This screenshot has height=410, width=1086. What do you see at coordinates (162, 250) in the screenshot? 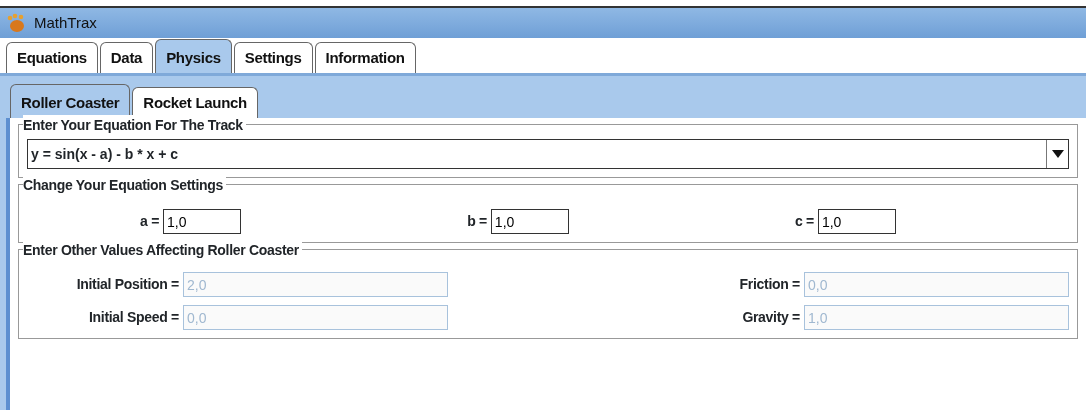
I see `section-title: Enter Other Values Affecting Roller Coaster` at bounding box center [162, 250].